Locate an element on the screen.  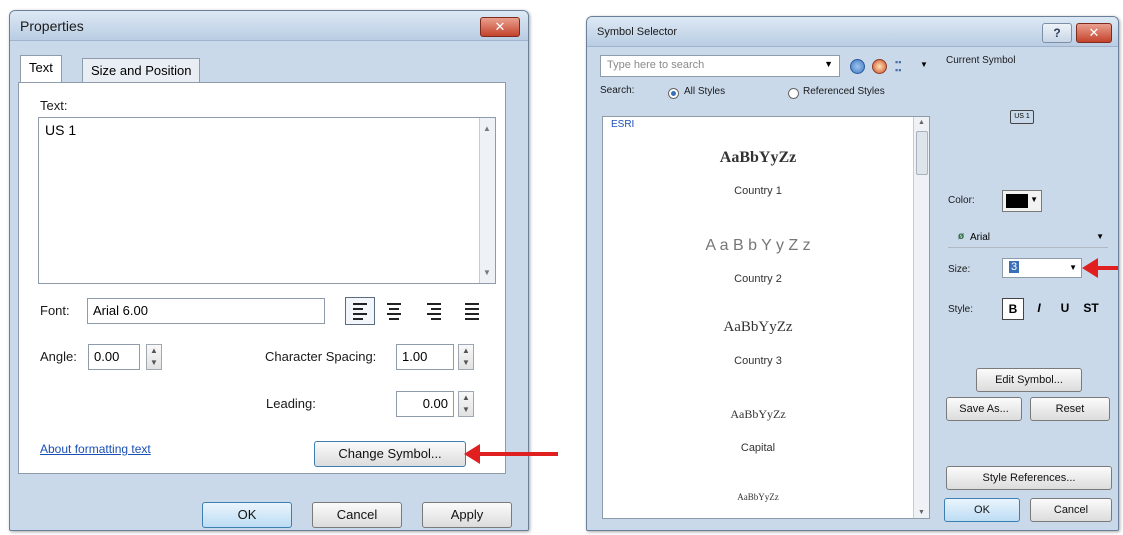
bold-button: B is located at coordinates (1013, 309).